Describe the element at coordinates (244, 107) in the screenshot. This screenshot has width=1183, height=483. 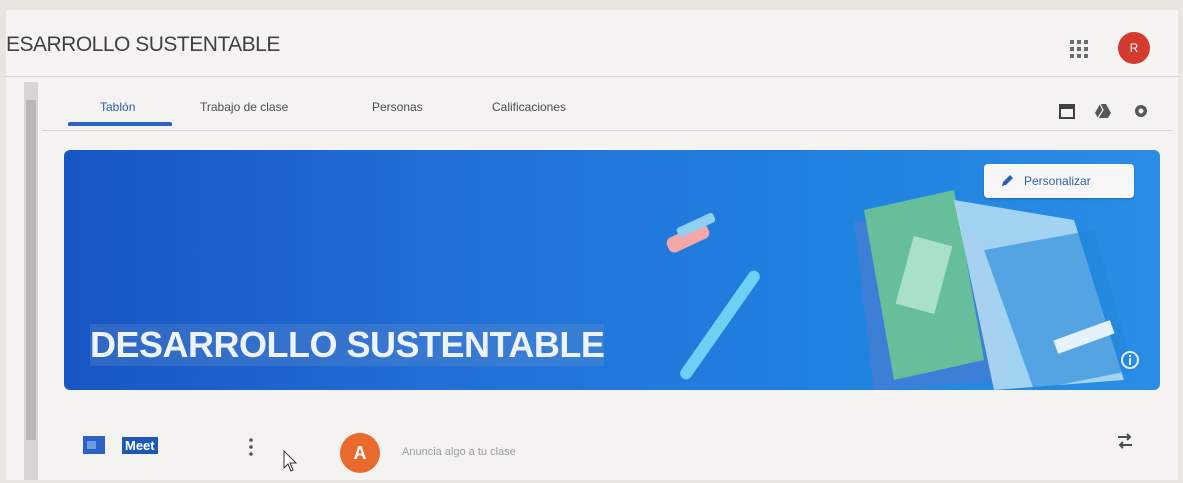
I see `tab-classwork: Trabajo de clase` at that location.